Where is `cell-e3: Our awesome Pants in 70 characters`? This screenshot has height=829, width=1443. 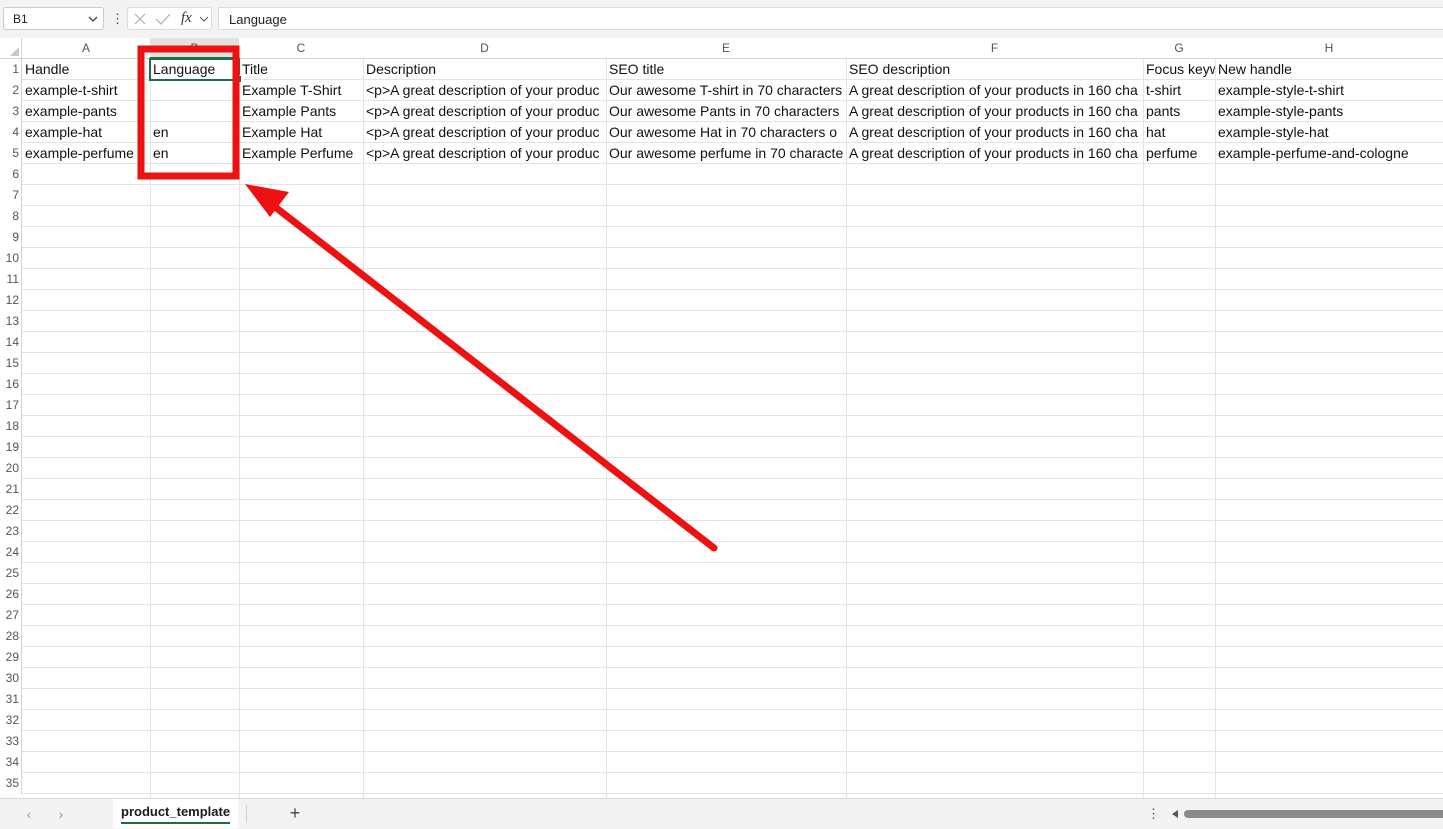 cell-e3: Our awesome Pants in 70 characters is located at coordinates (726, 111).